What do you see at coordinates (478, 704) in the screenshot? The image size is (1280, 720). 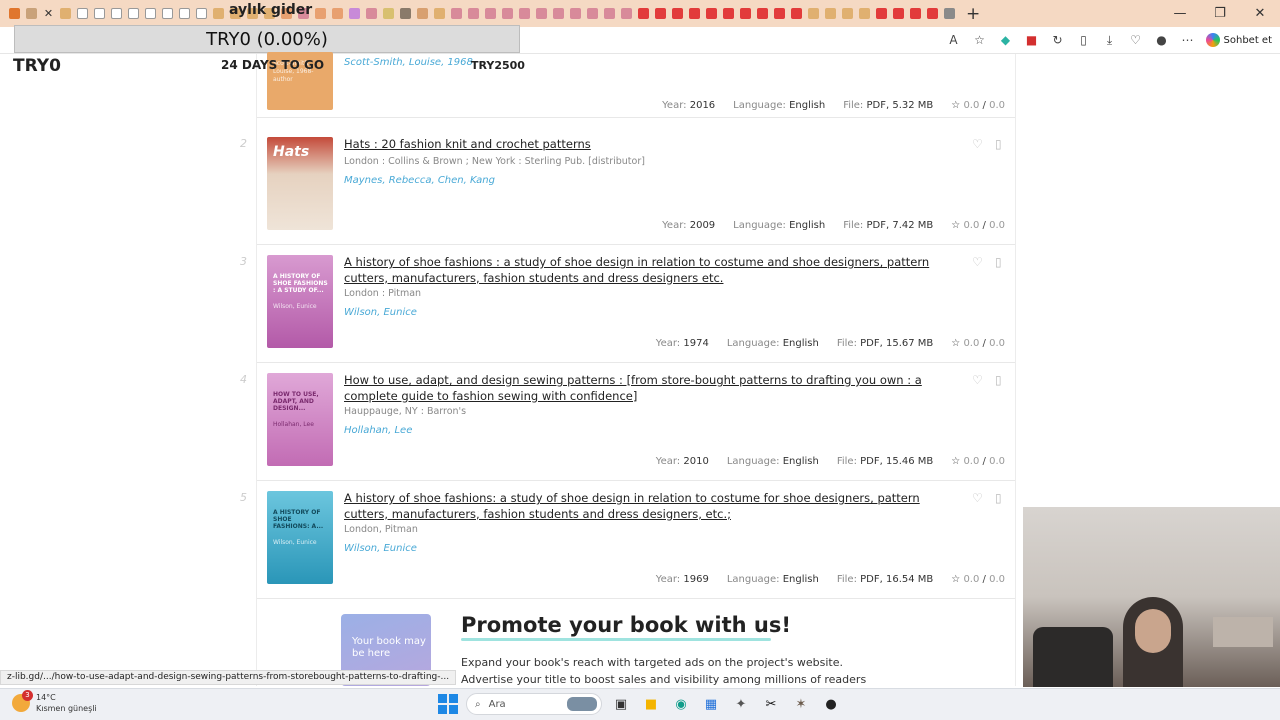 I see `search-icon: ⌕` at bounding box center [478, 704].